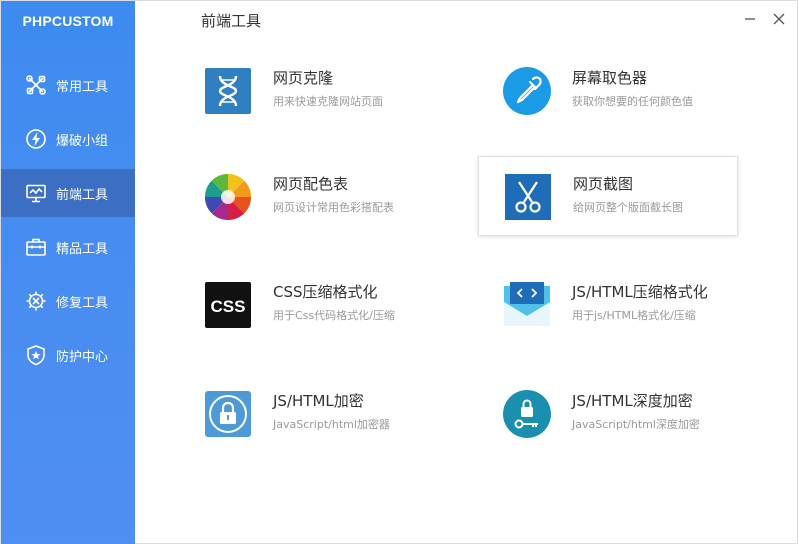  I want to click on tool-desc: 用于Css代码格式化/压缩, so click(334, 315).